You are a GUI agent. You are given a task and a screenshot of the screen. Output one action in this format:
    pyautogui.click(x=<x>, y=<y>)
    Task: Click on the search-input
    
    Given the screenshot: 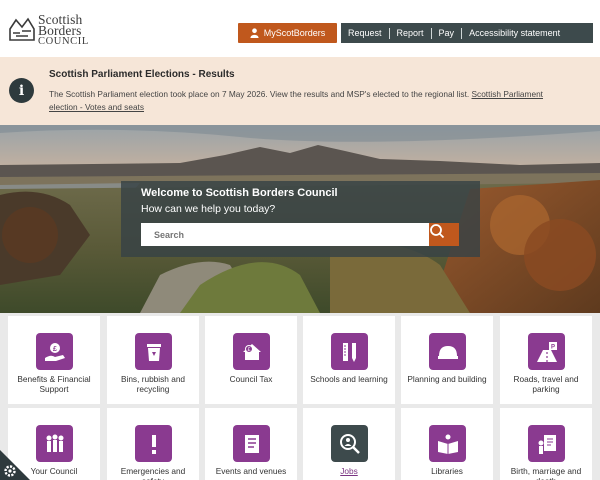 What is the action you would take?
    pyautogui.click(x=285, y=234)
    